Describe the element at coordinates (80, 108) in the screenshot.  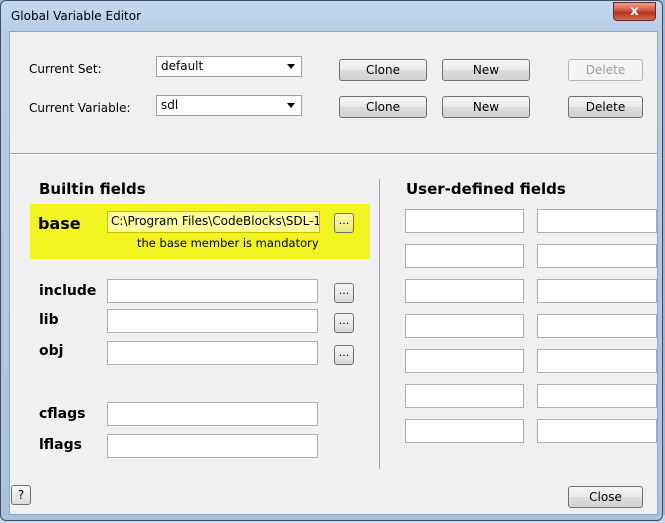
I see `current-variable-label: Current Variable:` at that location.